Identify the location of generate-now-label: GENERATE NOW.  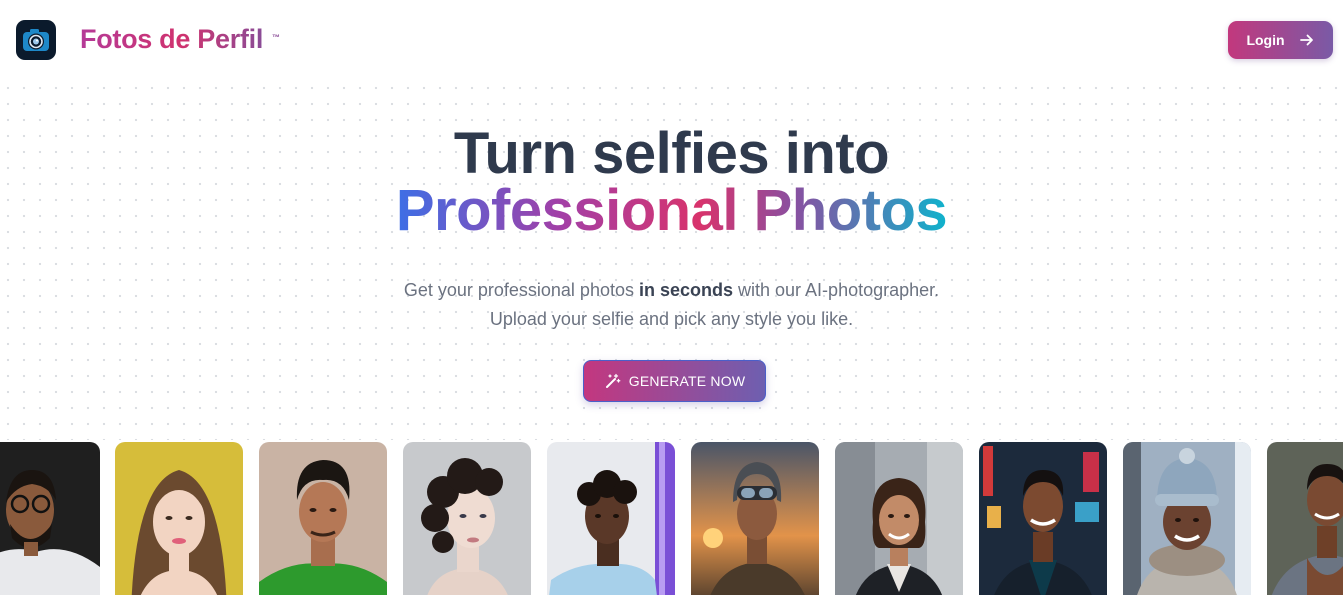
(687, 381).